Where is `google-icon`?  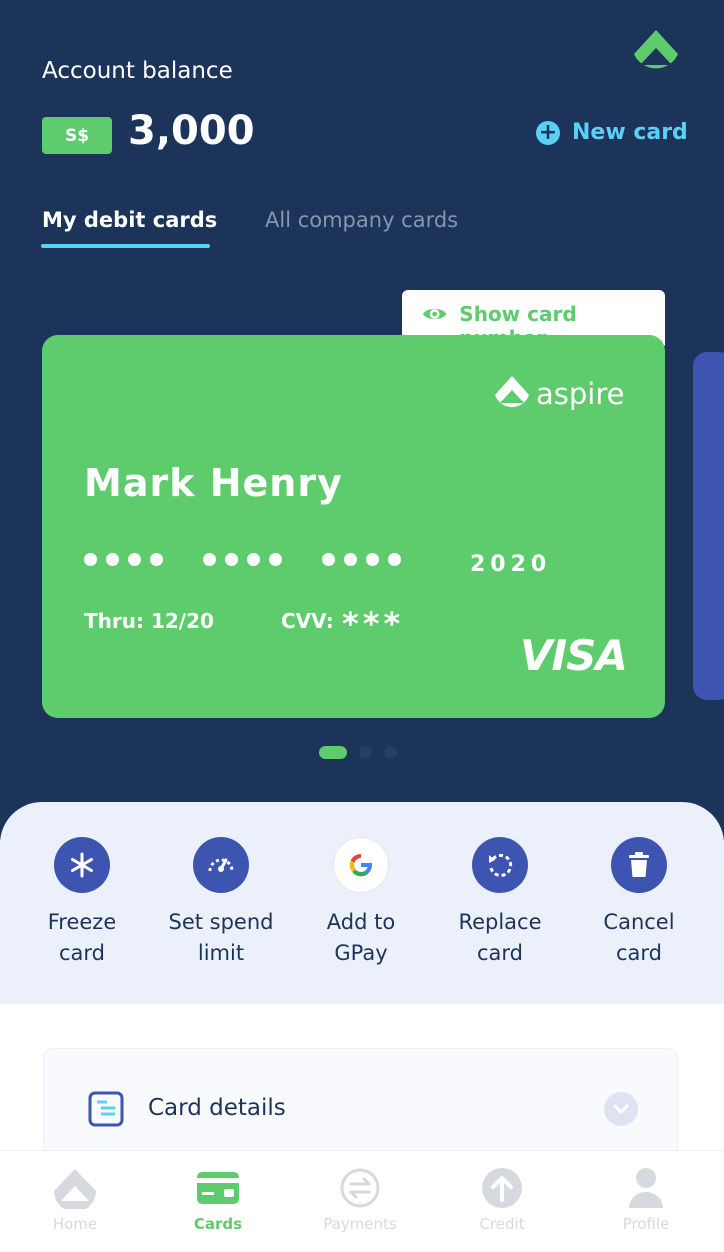 google-icon is located at coordinates (361, 865).